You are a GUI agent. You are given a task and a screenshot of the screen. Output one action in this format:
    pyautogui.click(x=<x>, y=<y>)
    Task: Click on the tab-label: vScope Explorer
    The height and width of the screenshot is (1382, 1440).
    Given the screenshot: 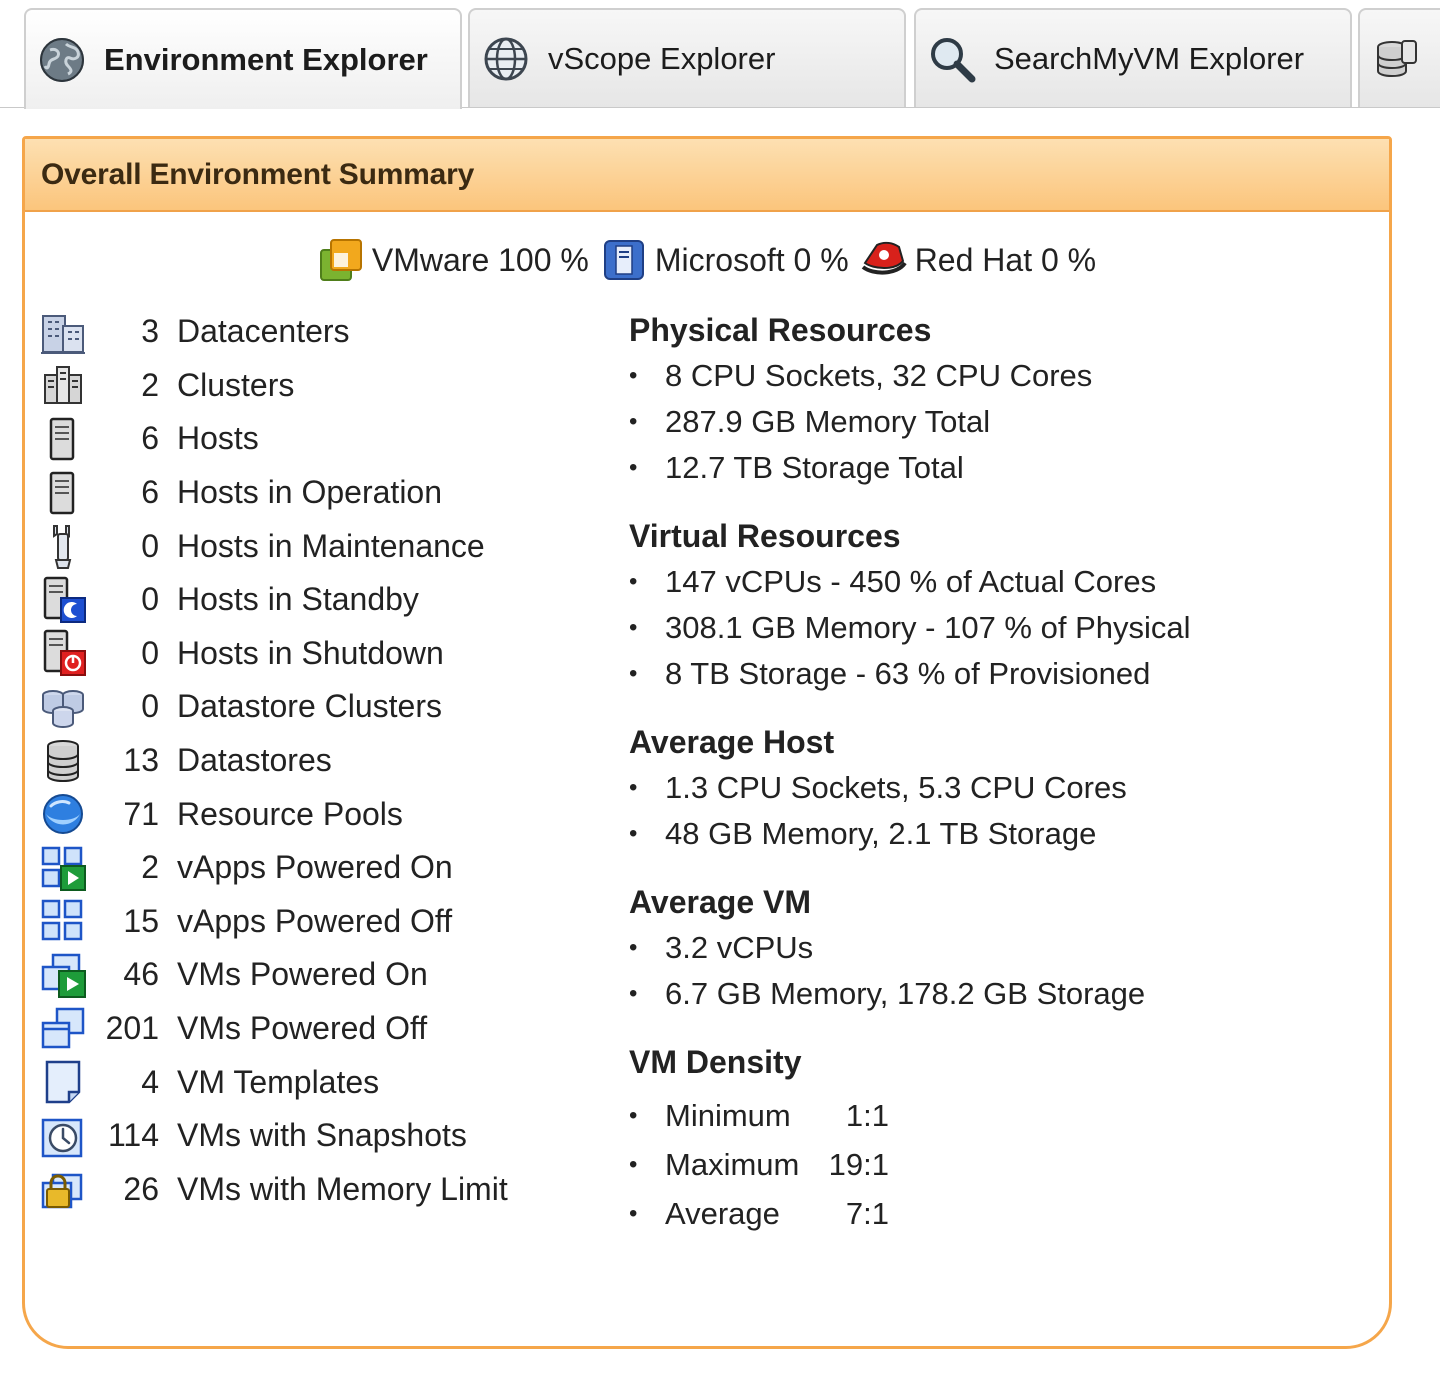 What is the action you would take?
    pyautogui.click(x=662, y=58)
    